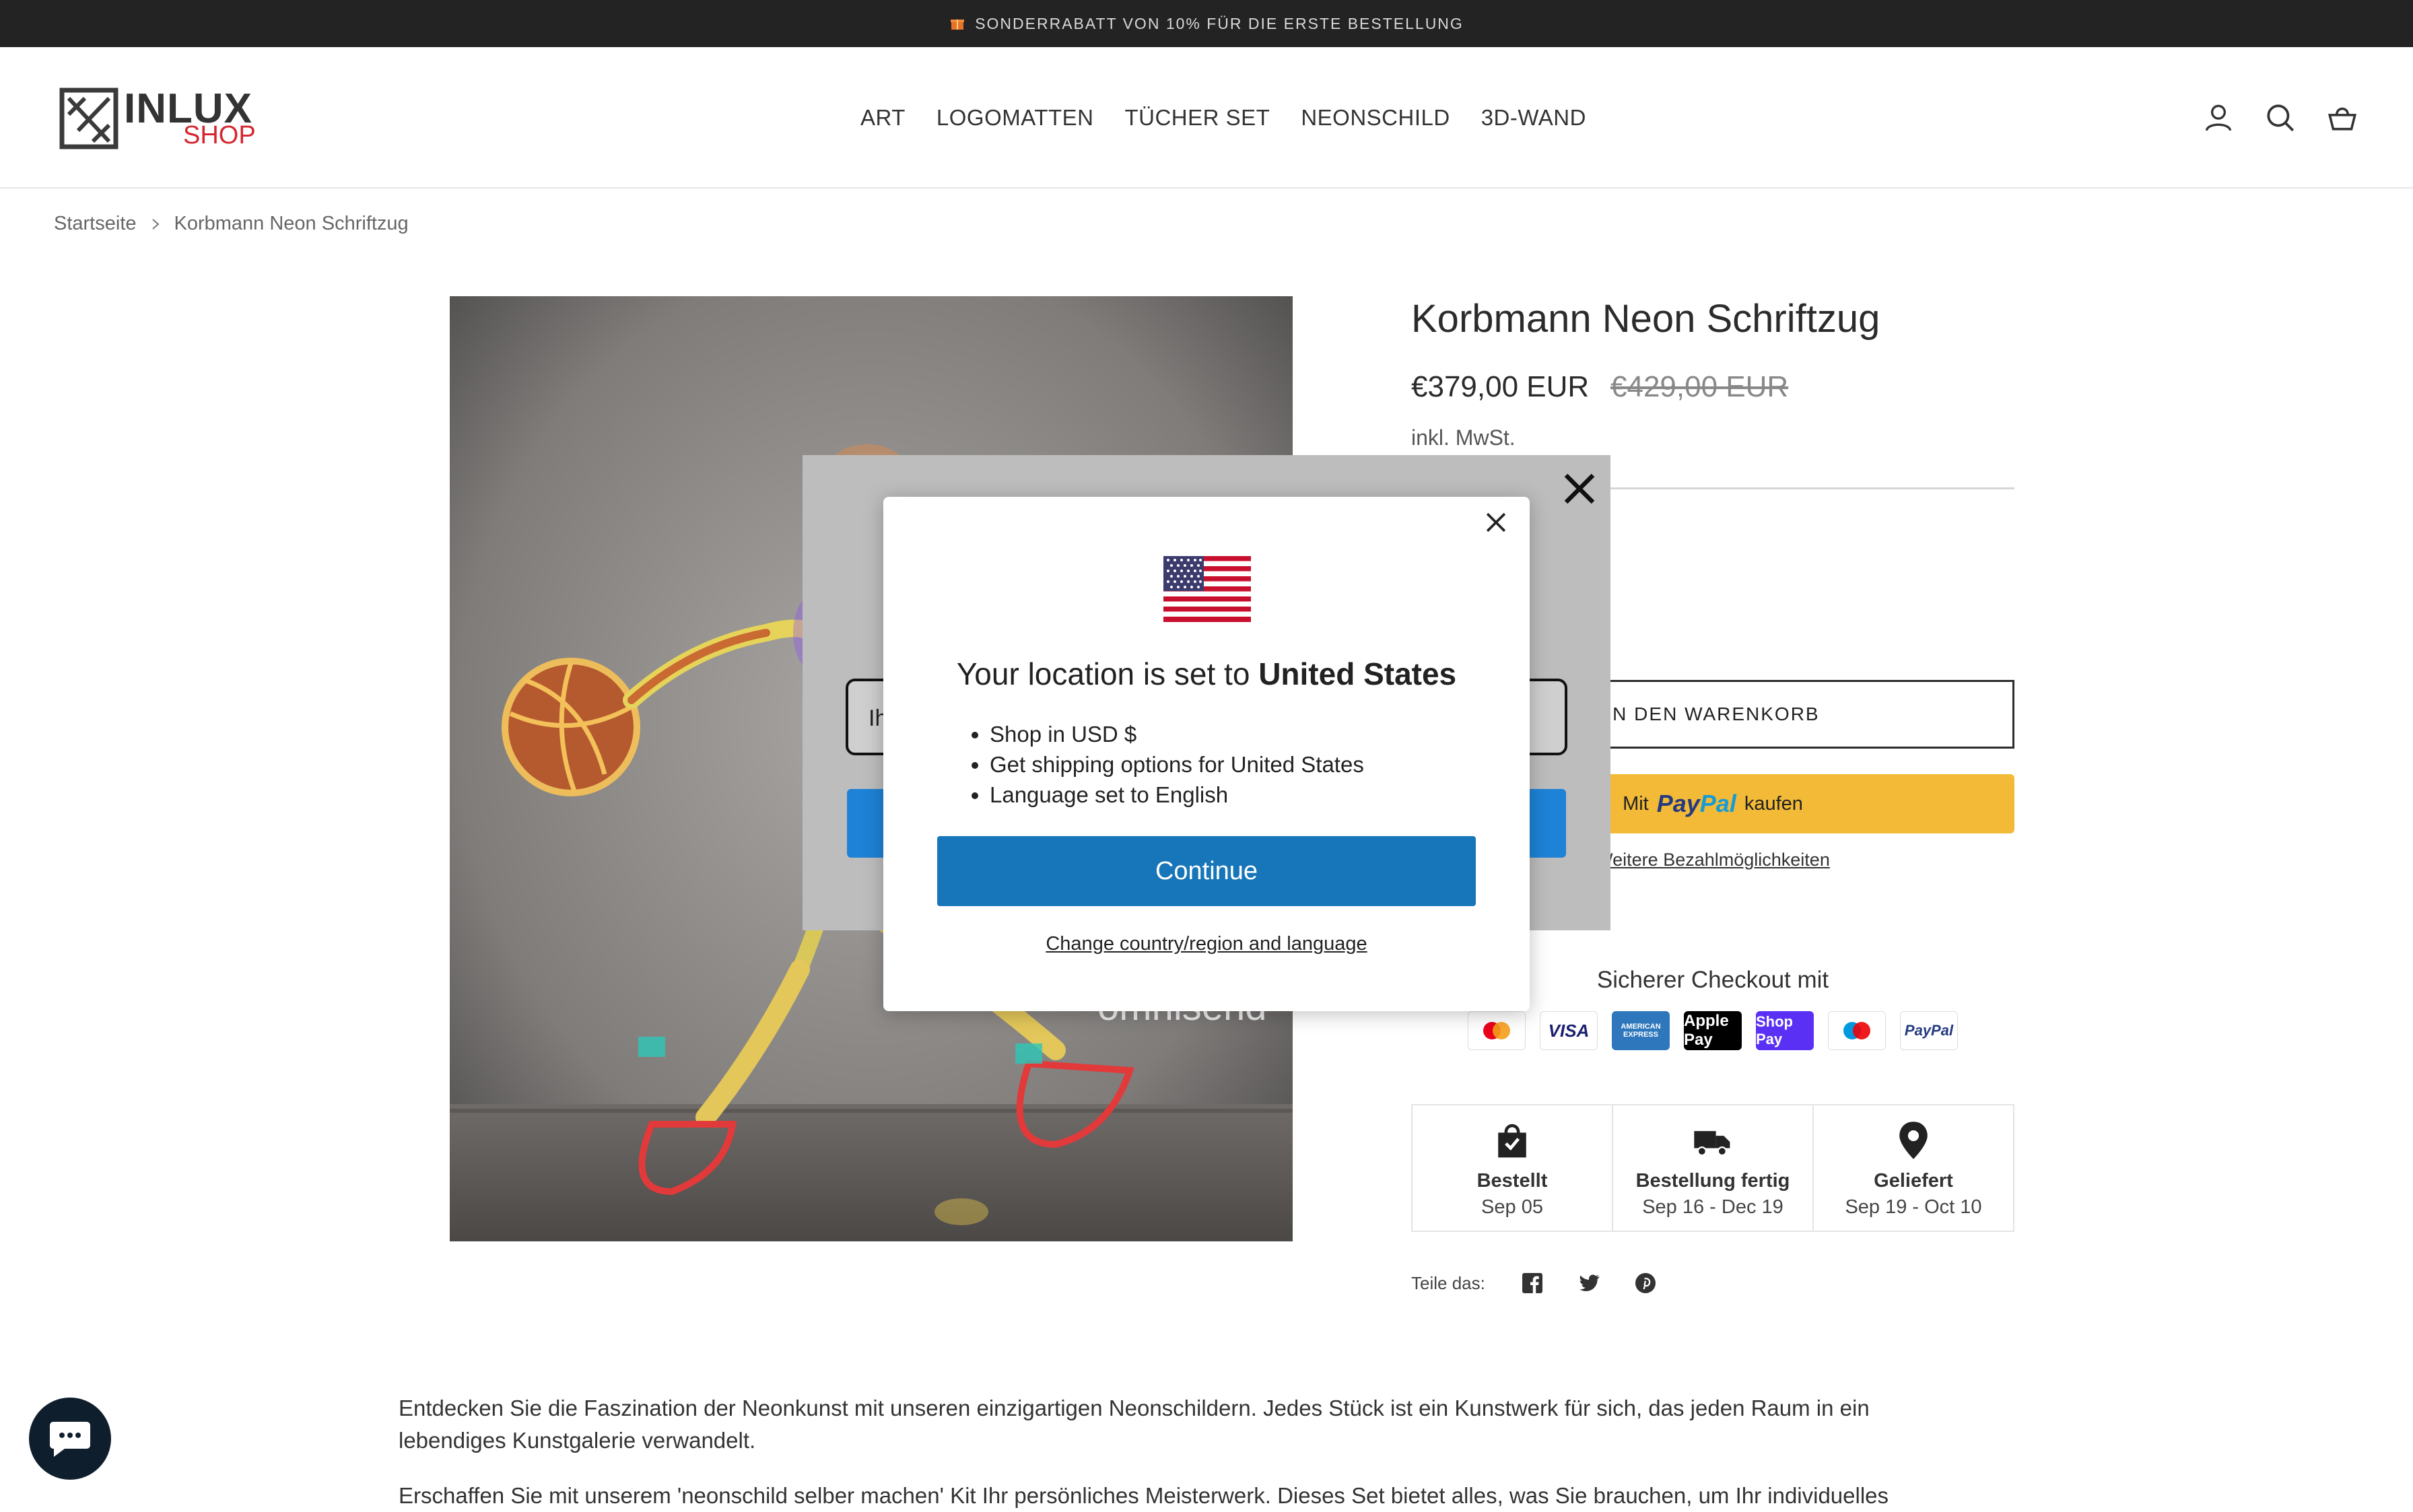 The width and height of the screenshot is (2413, 1512). What do you see at coordinates (1912, 1168) in the screenshot?
I see `delivery-step-delivered: Geliefert Sep 19 - Oct 10` at bounding box center [1912, 1168].